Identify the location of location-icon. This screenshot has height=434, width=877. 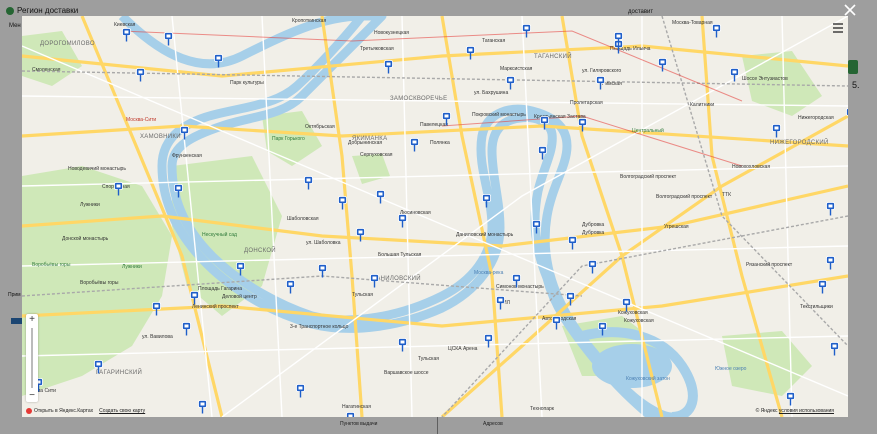
(10, 10).